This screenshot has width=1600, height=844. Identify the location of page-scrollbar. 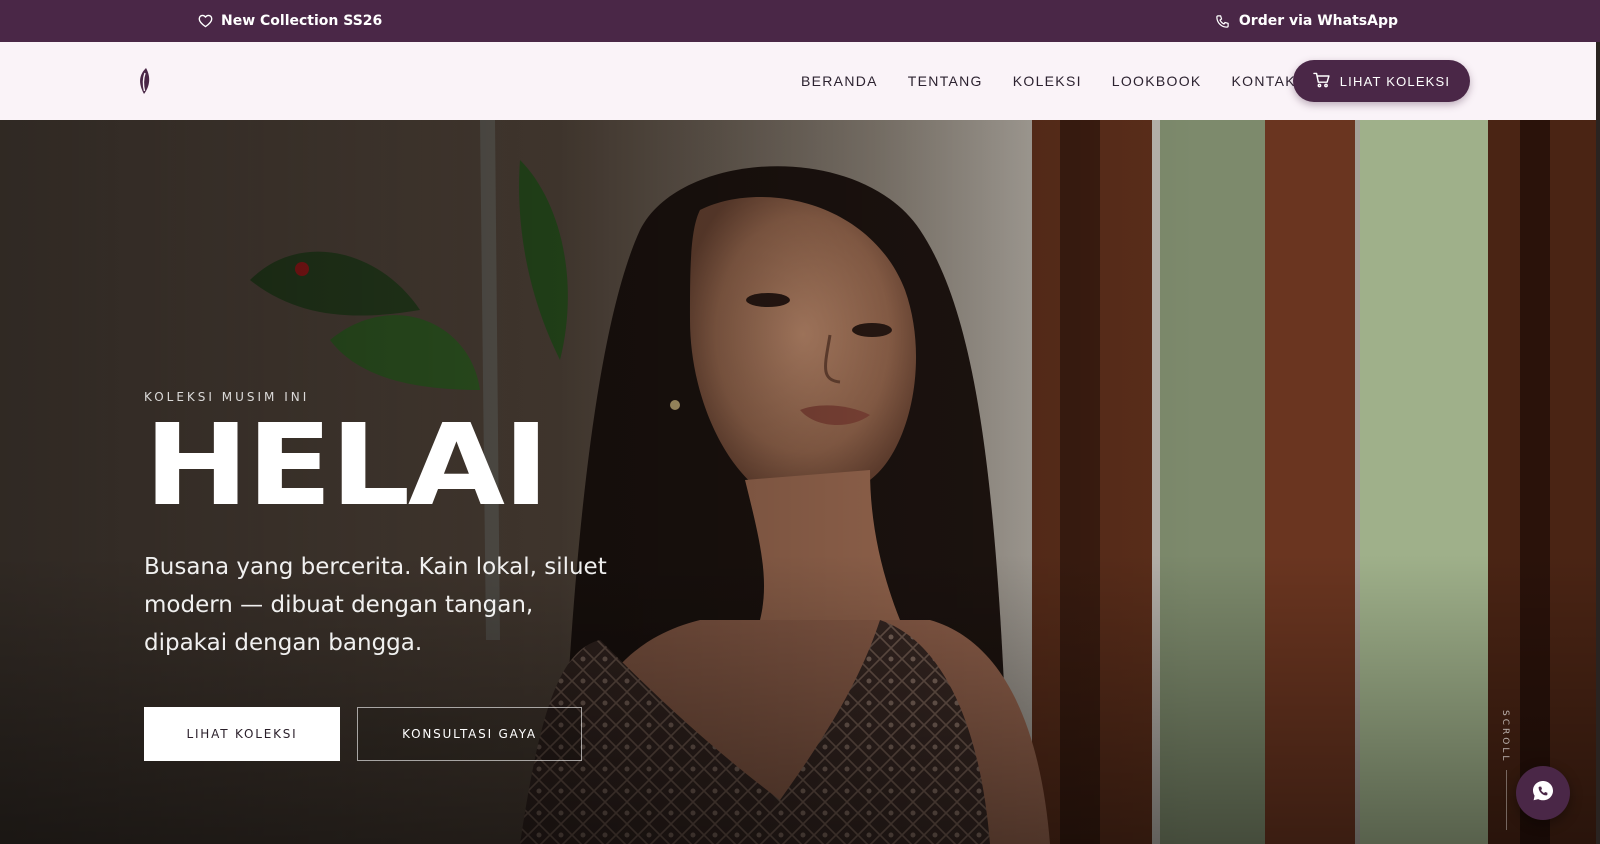
(1598, 443).